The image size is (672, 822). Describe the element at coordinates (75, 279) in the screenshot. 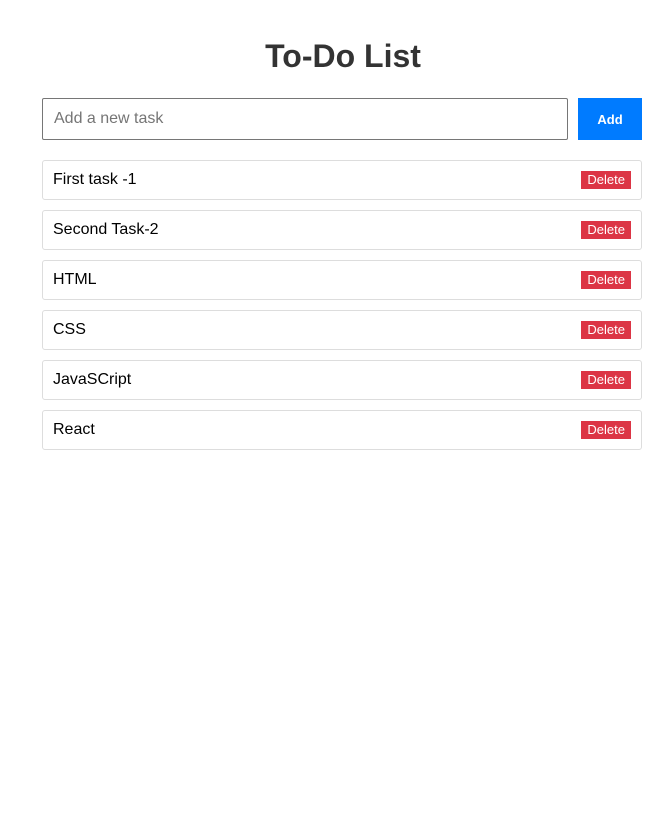

I see `task-text: HTML` at that location.